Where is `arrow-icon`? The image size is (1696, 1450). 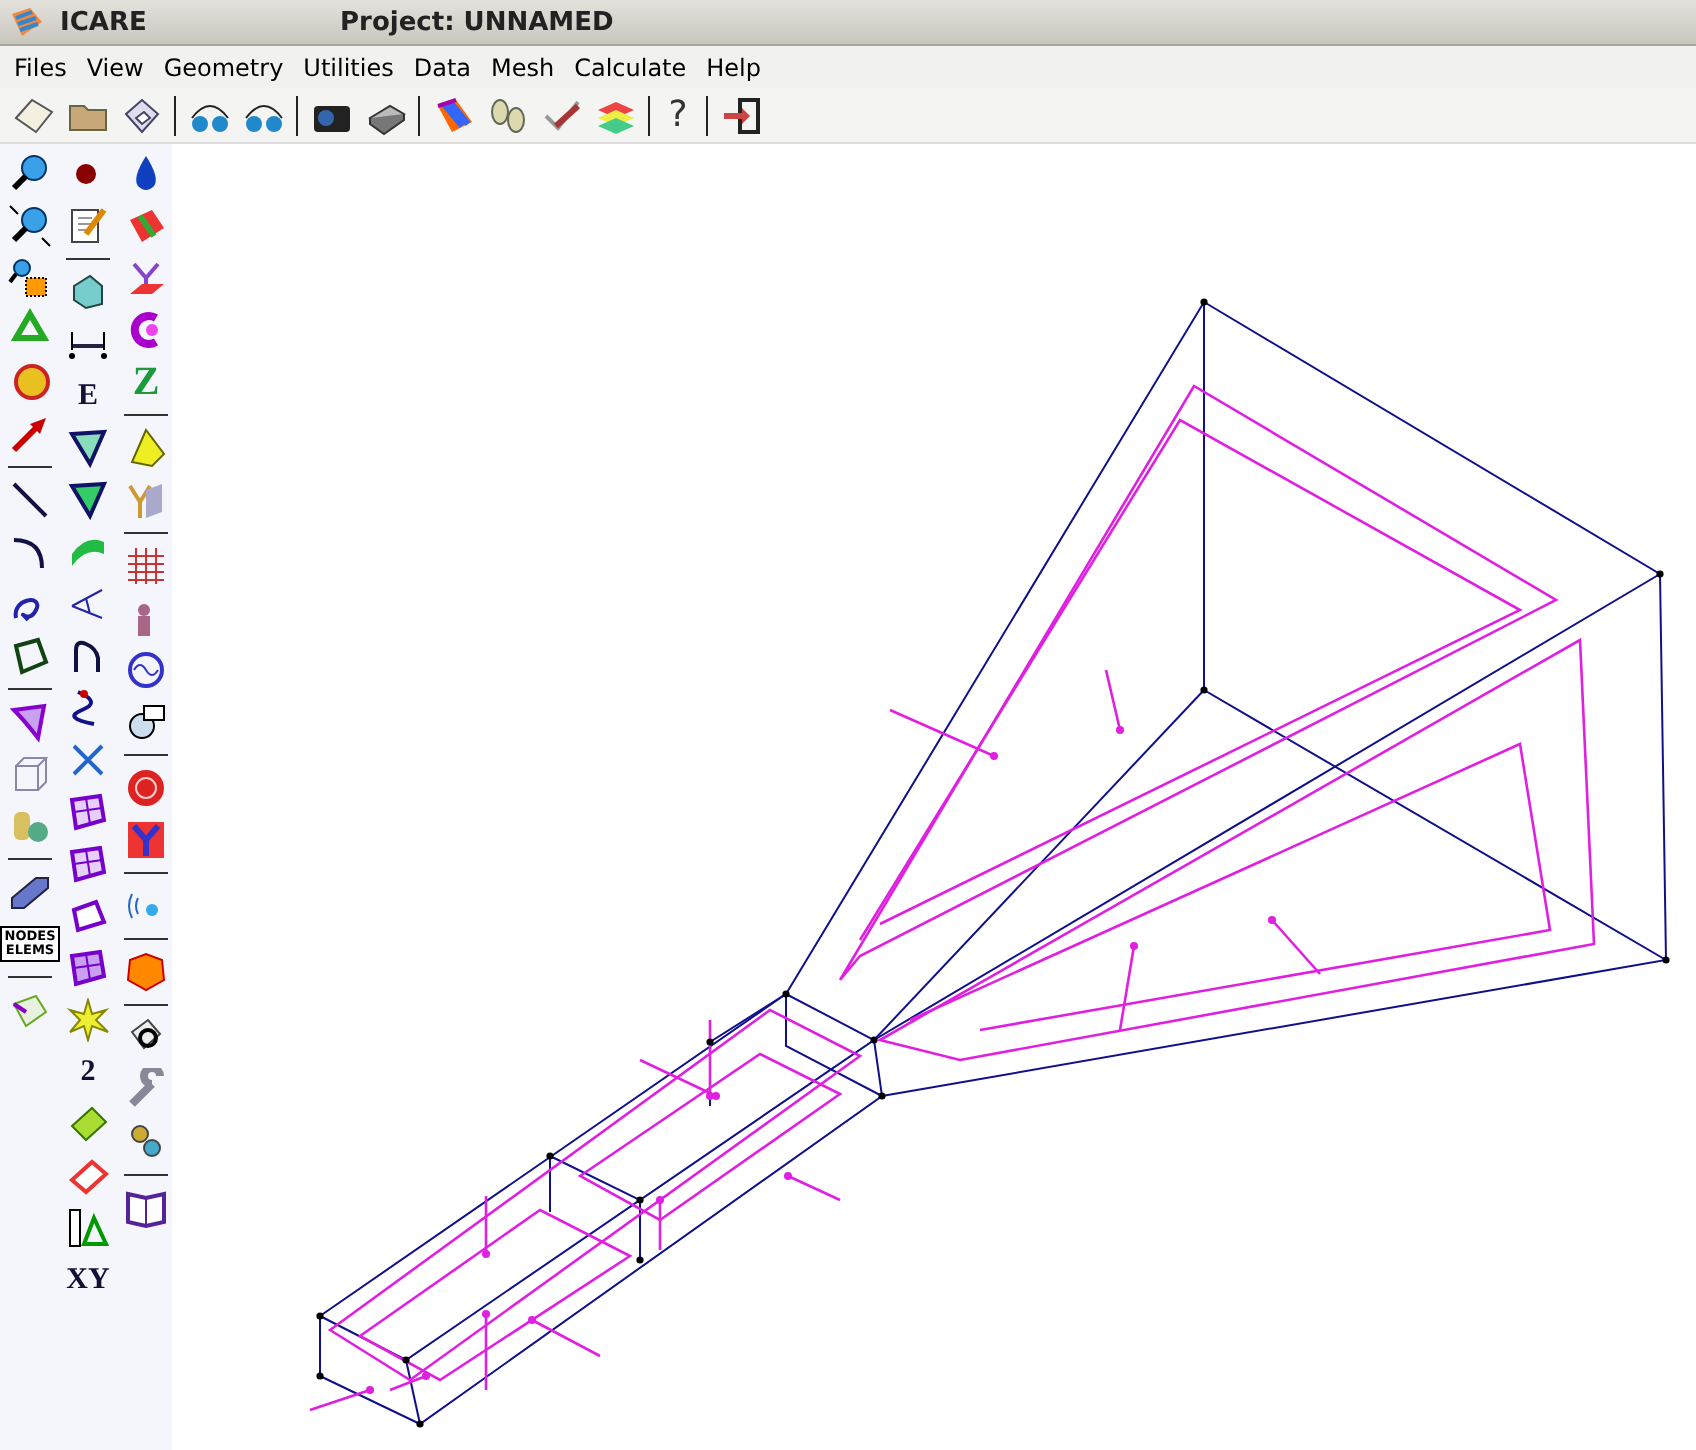 arrow-icon is located at coordinates (30, 434).